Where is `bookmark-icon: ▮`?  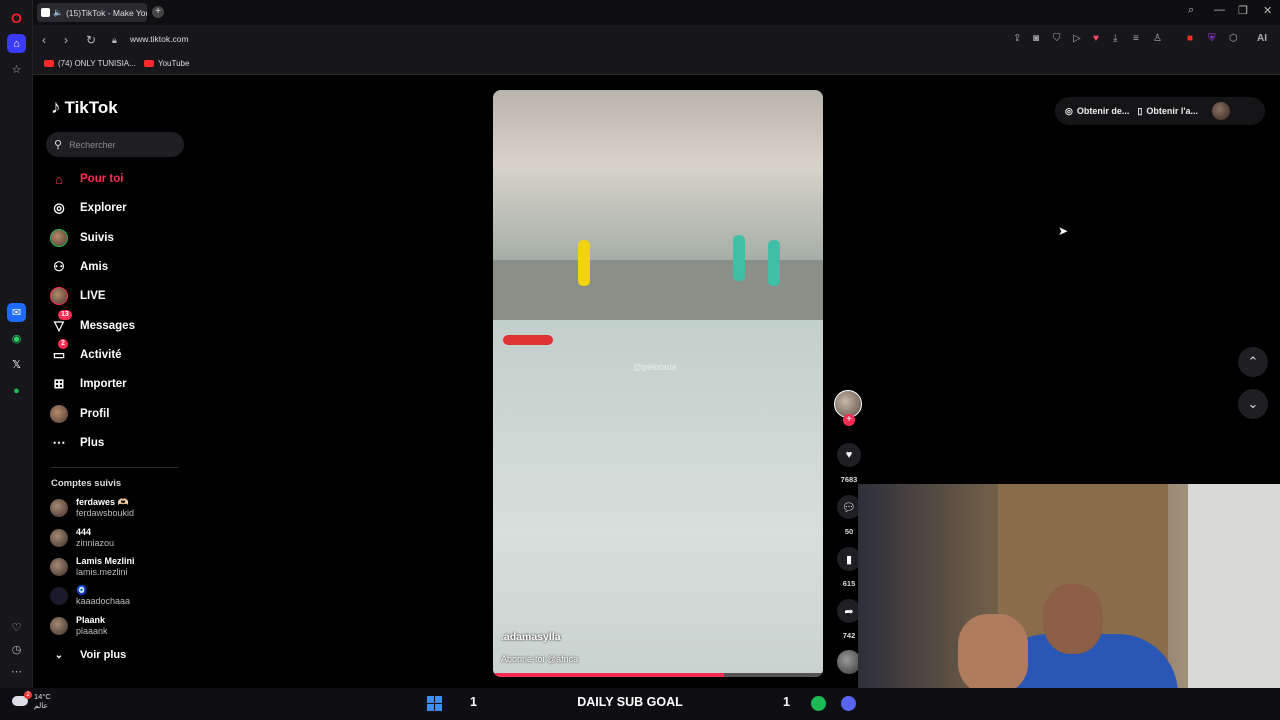 bookmark-icon: ▮ is located at coordinates (849, 559).